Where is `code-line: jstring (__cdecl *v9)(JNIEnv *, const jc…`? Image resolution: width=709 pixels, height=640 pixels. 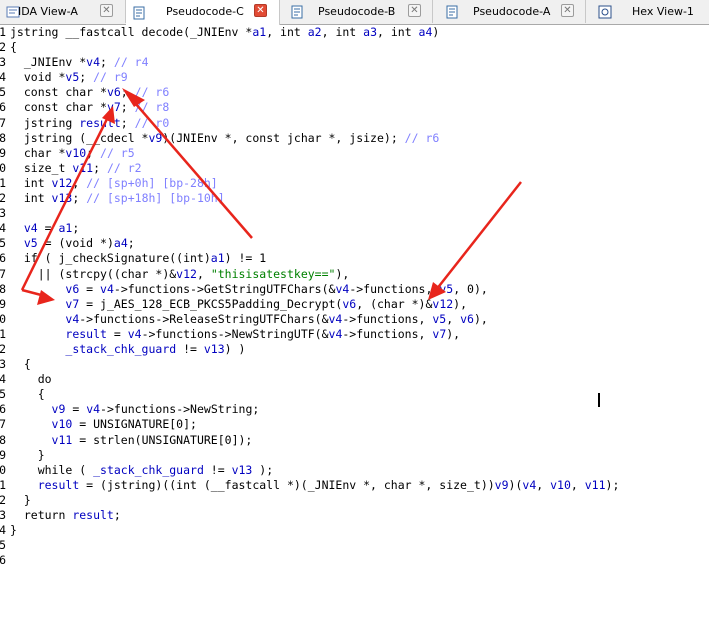
code-line: jstring (__cdecl *v9)(JNIEnv *, const jc… is located at coordinates (314, 138).